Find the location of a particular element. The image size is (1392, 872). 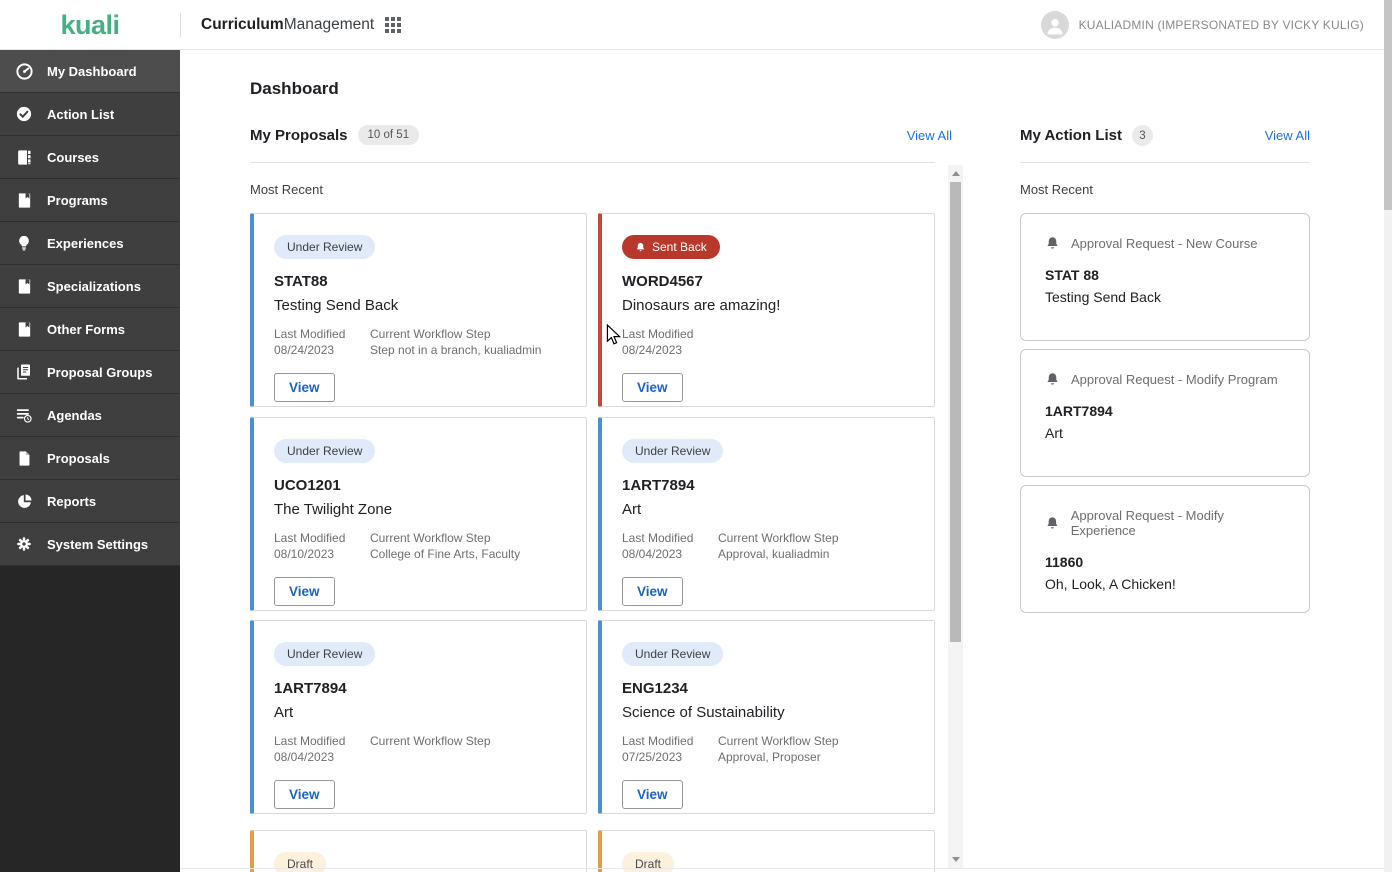

sidebar-item-my-dashboard: My Dashboard is located at coordinates (90, 71).